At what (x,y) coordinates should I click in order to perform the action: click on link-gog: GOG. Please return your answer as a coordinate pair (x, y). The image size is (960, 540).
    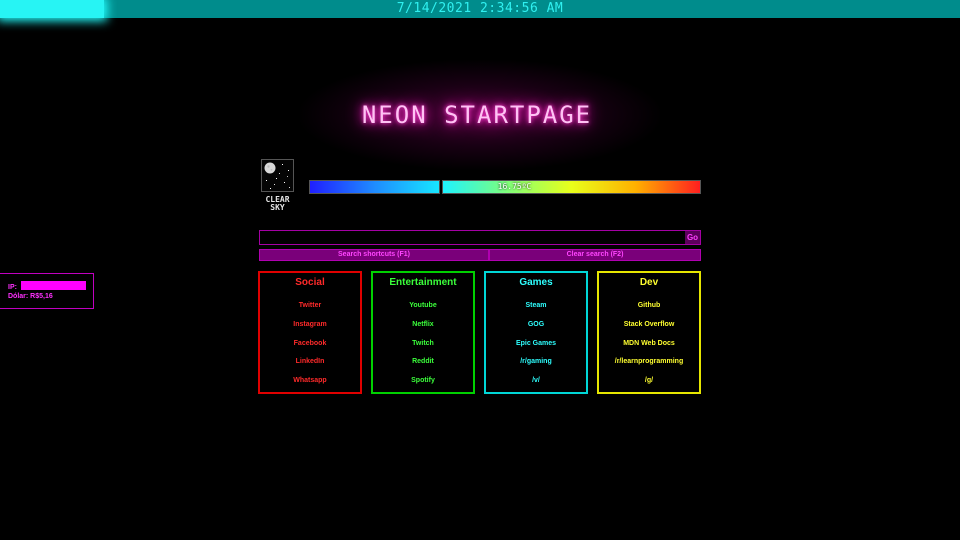
    Looking at the image, I should click on (536, 324).